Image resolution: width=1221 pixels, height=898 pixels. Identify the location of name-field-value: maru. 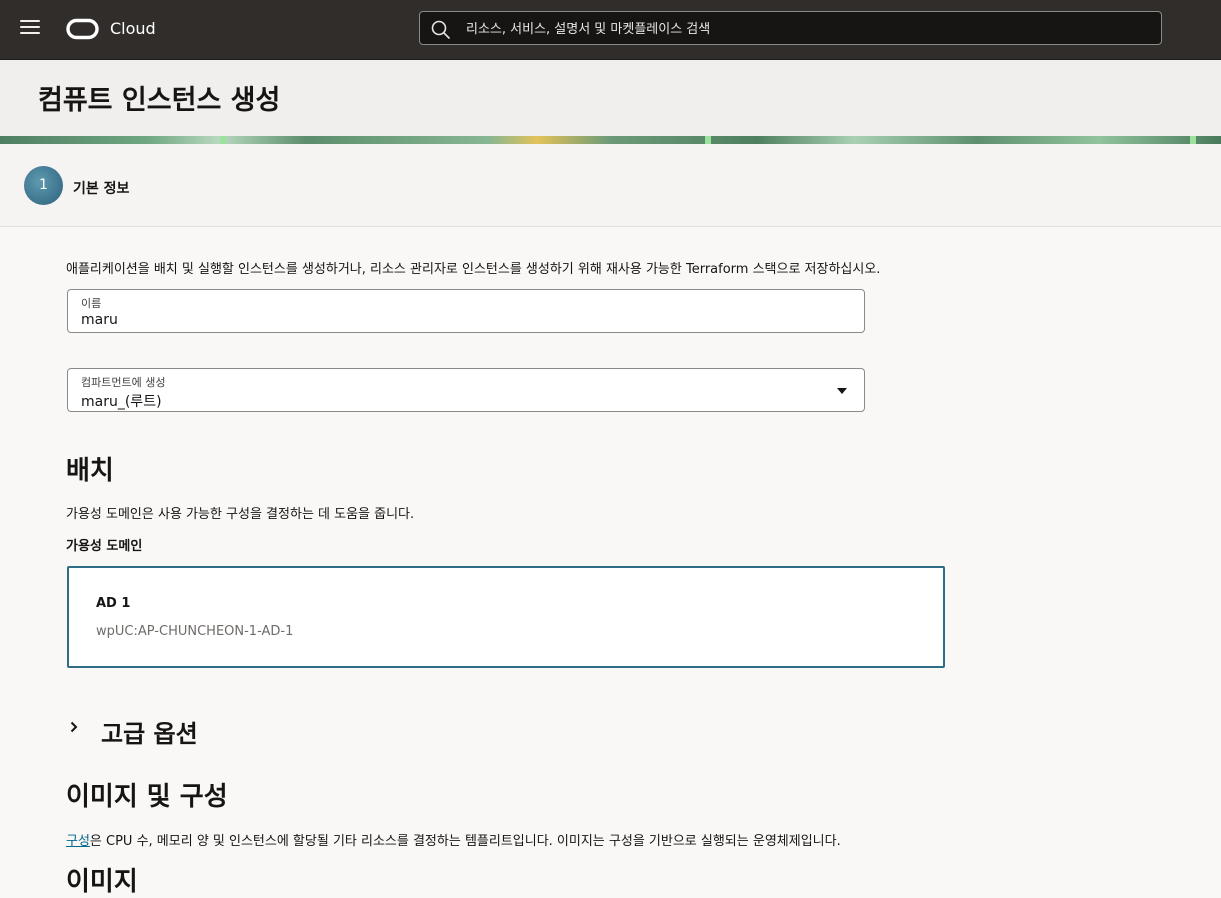
(99, 320).